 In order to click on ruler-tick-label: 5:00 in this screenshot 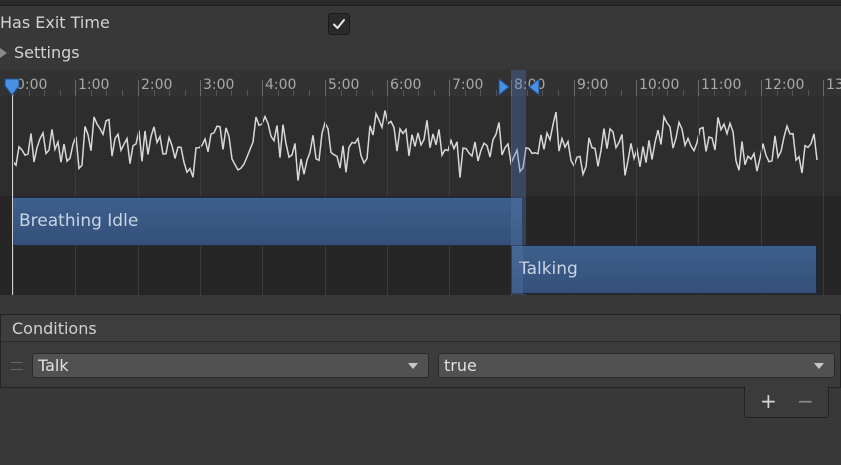, I will do `click(344, 85)`.